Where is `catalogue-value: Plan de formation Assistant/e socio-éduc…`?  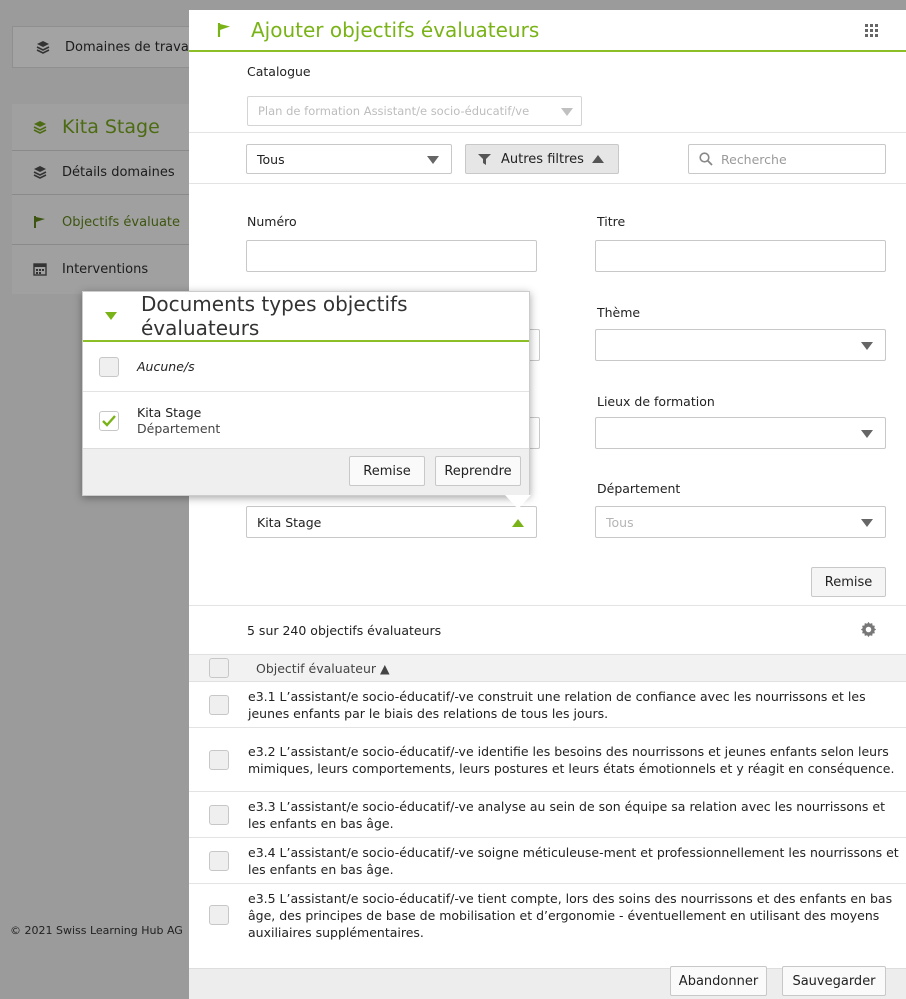
catalogue-value: Plan de formation Assistant/e socio-éduc… is located at coordinates (394, 111).